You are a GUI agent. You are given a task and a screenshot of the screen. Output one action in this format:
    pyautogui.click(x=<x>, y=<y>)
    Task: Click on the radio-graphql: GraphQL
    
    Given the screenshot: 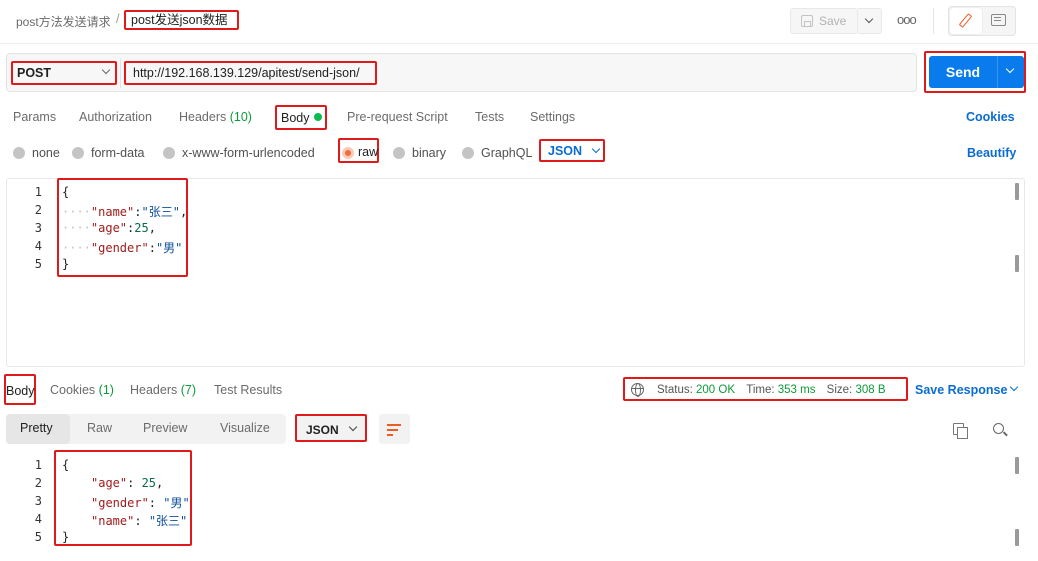 What is the action you would take?
    pyautogui.click(x=497, y=153)
    